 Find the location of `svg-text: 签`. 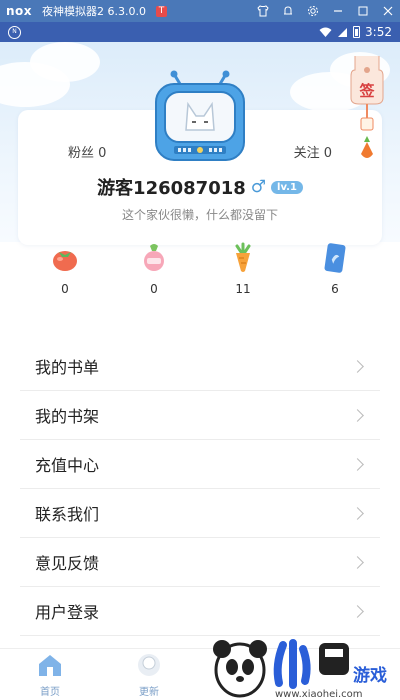

svg-text: 签 is located at coordinates (366, 91).